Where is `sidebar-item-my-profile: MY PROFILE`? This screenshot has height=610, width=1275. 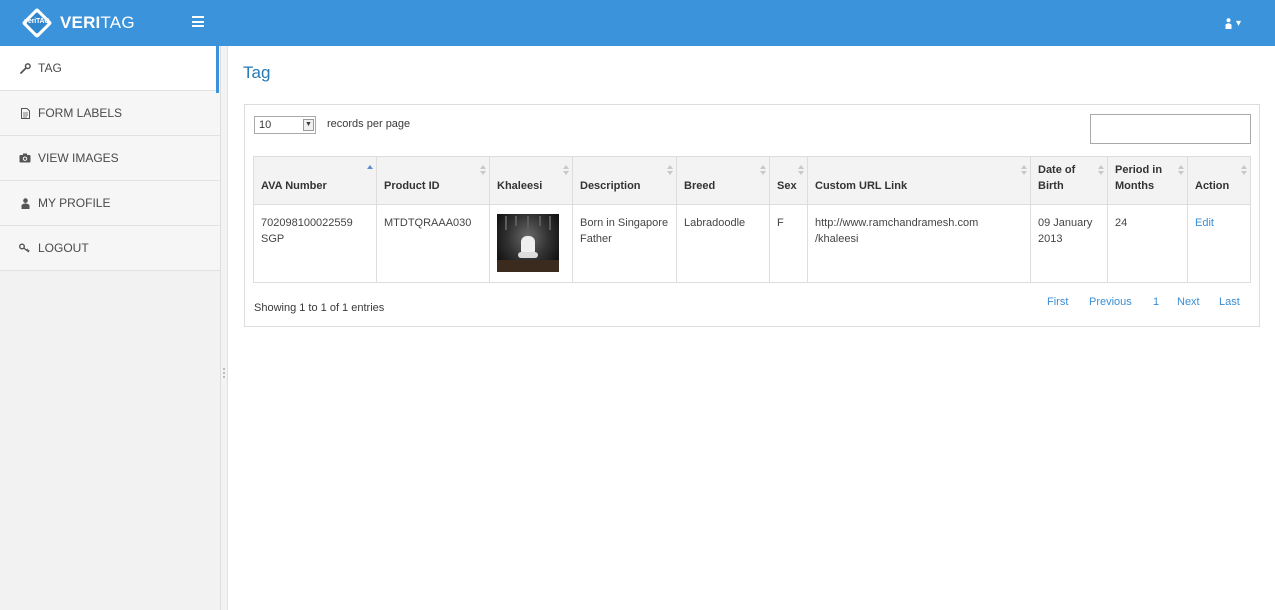 sidebar-item-my-profile: MY PROFILE is located at coordinates (110, 203).